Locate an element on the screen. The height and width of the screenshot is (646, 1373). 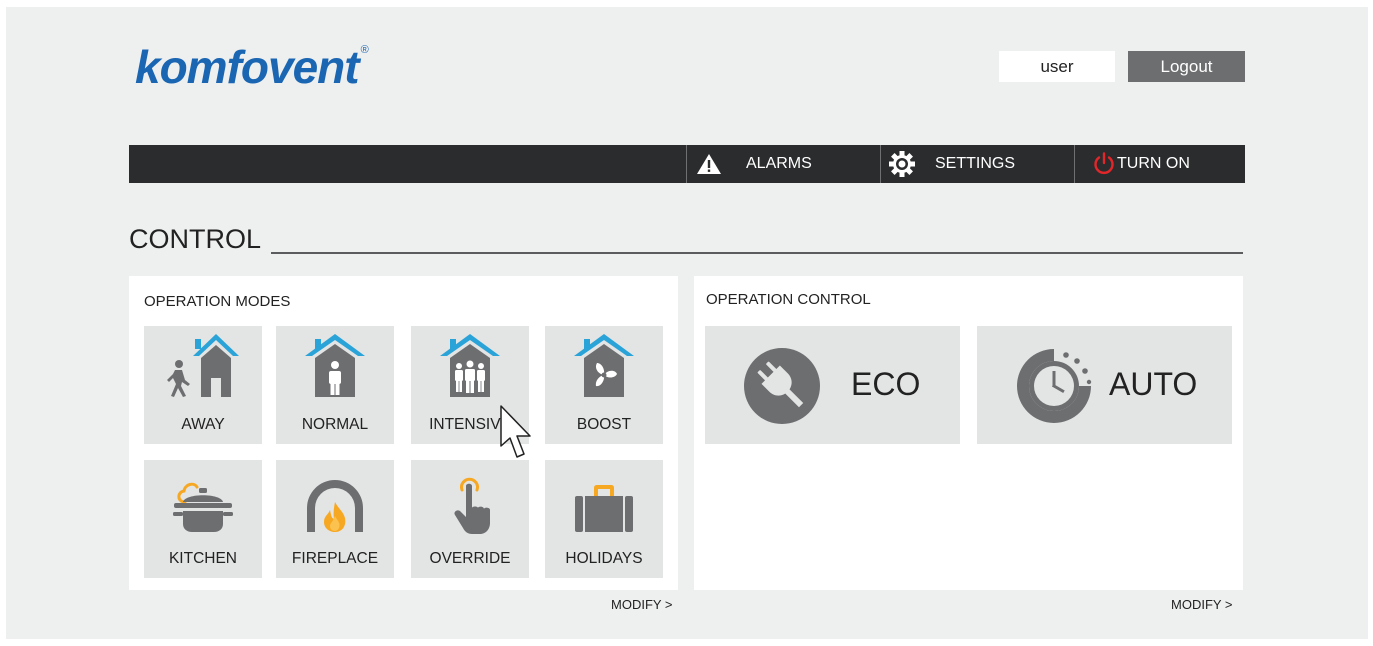
gear-icon is located at coordinates (902, 164).